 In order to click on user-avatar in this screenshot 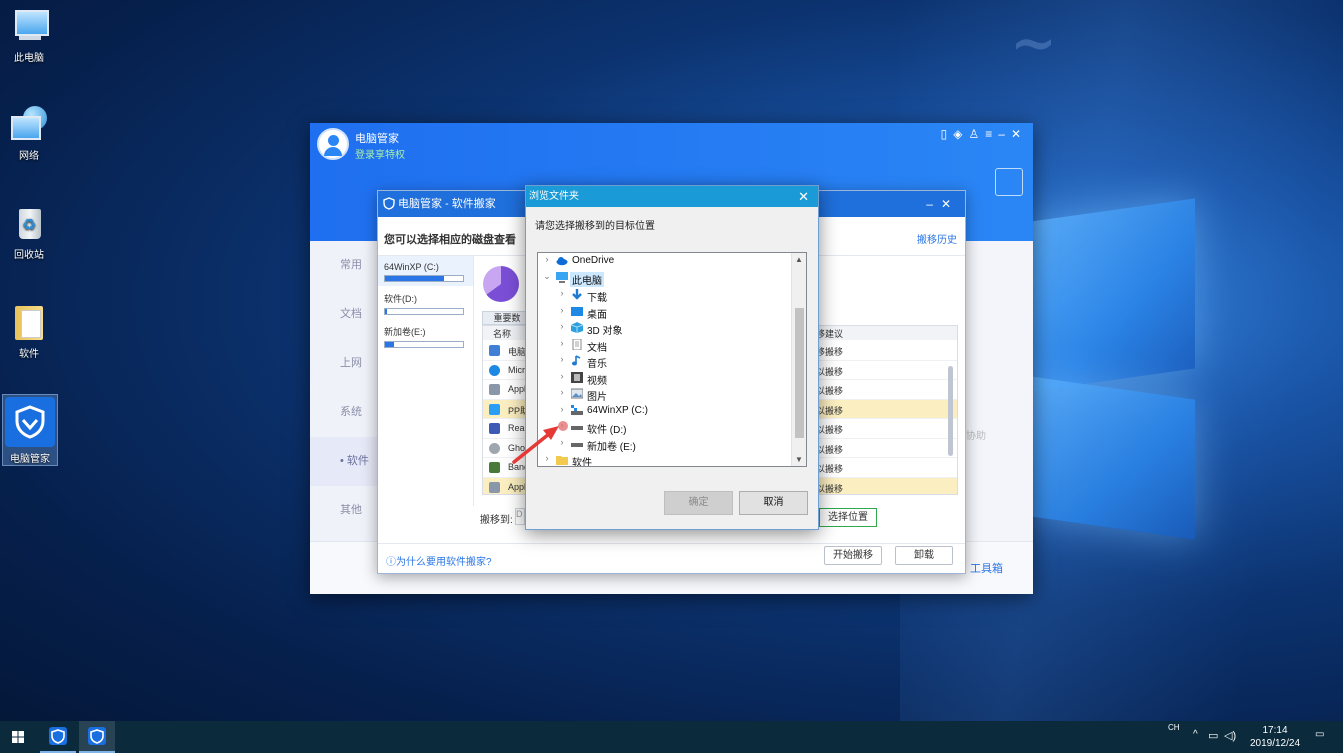, I will do `click(333, 144)`.